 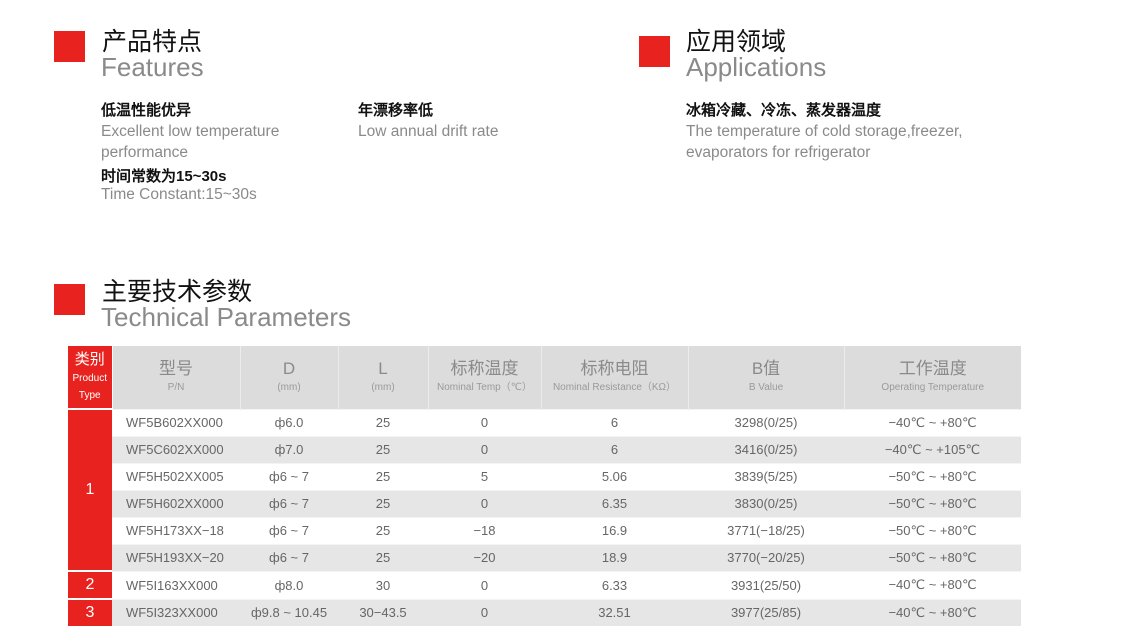 I want to click on header-operating-temp-en: Operating Temperature, so click(x=933, y=388).